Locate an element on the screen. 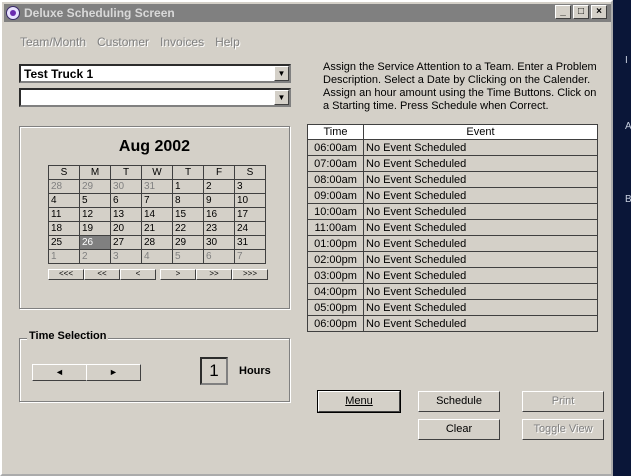 This screenshot has height=476, width=631. clear-button: Clear is located at coordinates (459, 429).